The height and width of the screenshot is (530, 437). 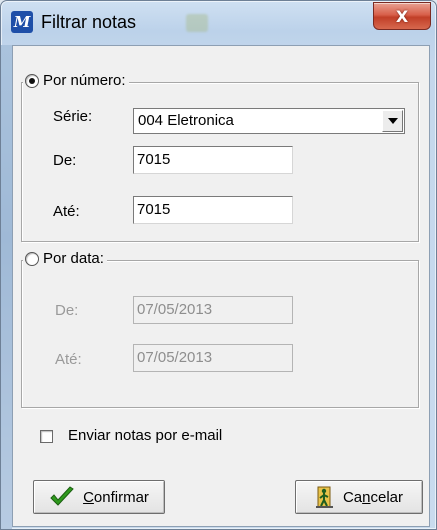 What do you see at coordinates (67, 310) in the screenshot?
I see `data-de-label: De:` at bounding box center [67, 310].